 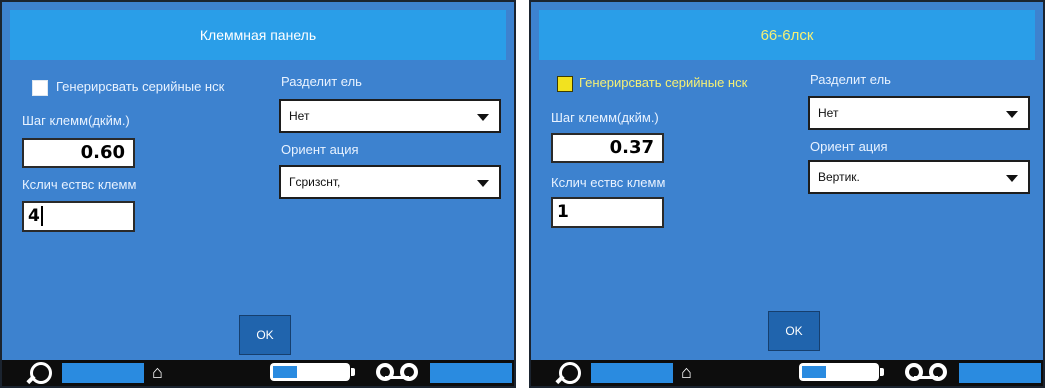 I want to click on text-caret, so click(x=41, y=216).